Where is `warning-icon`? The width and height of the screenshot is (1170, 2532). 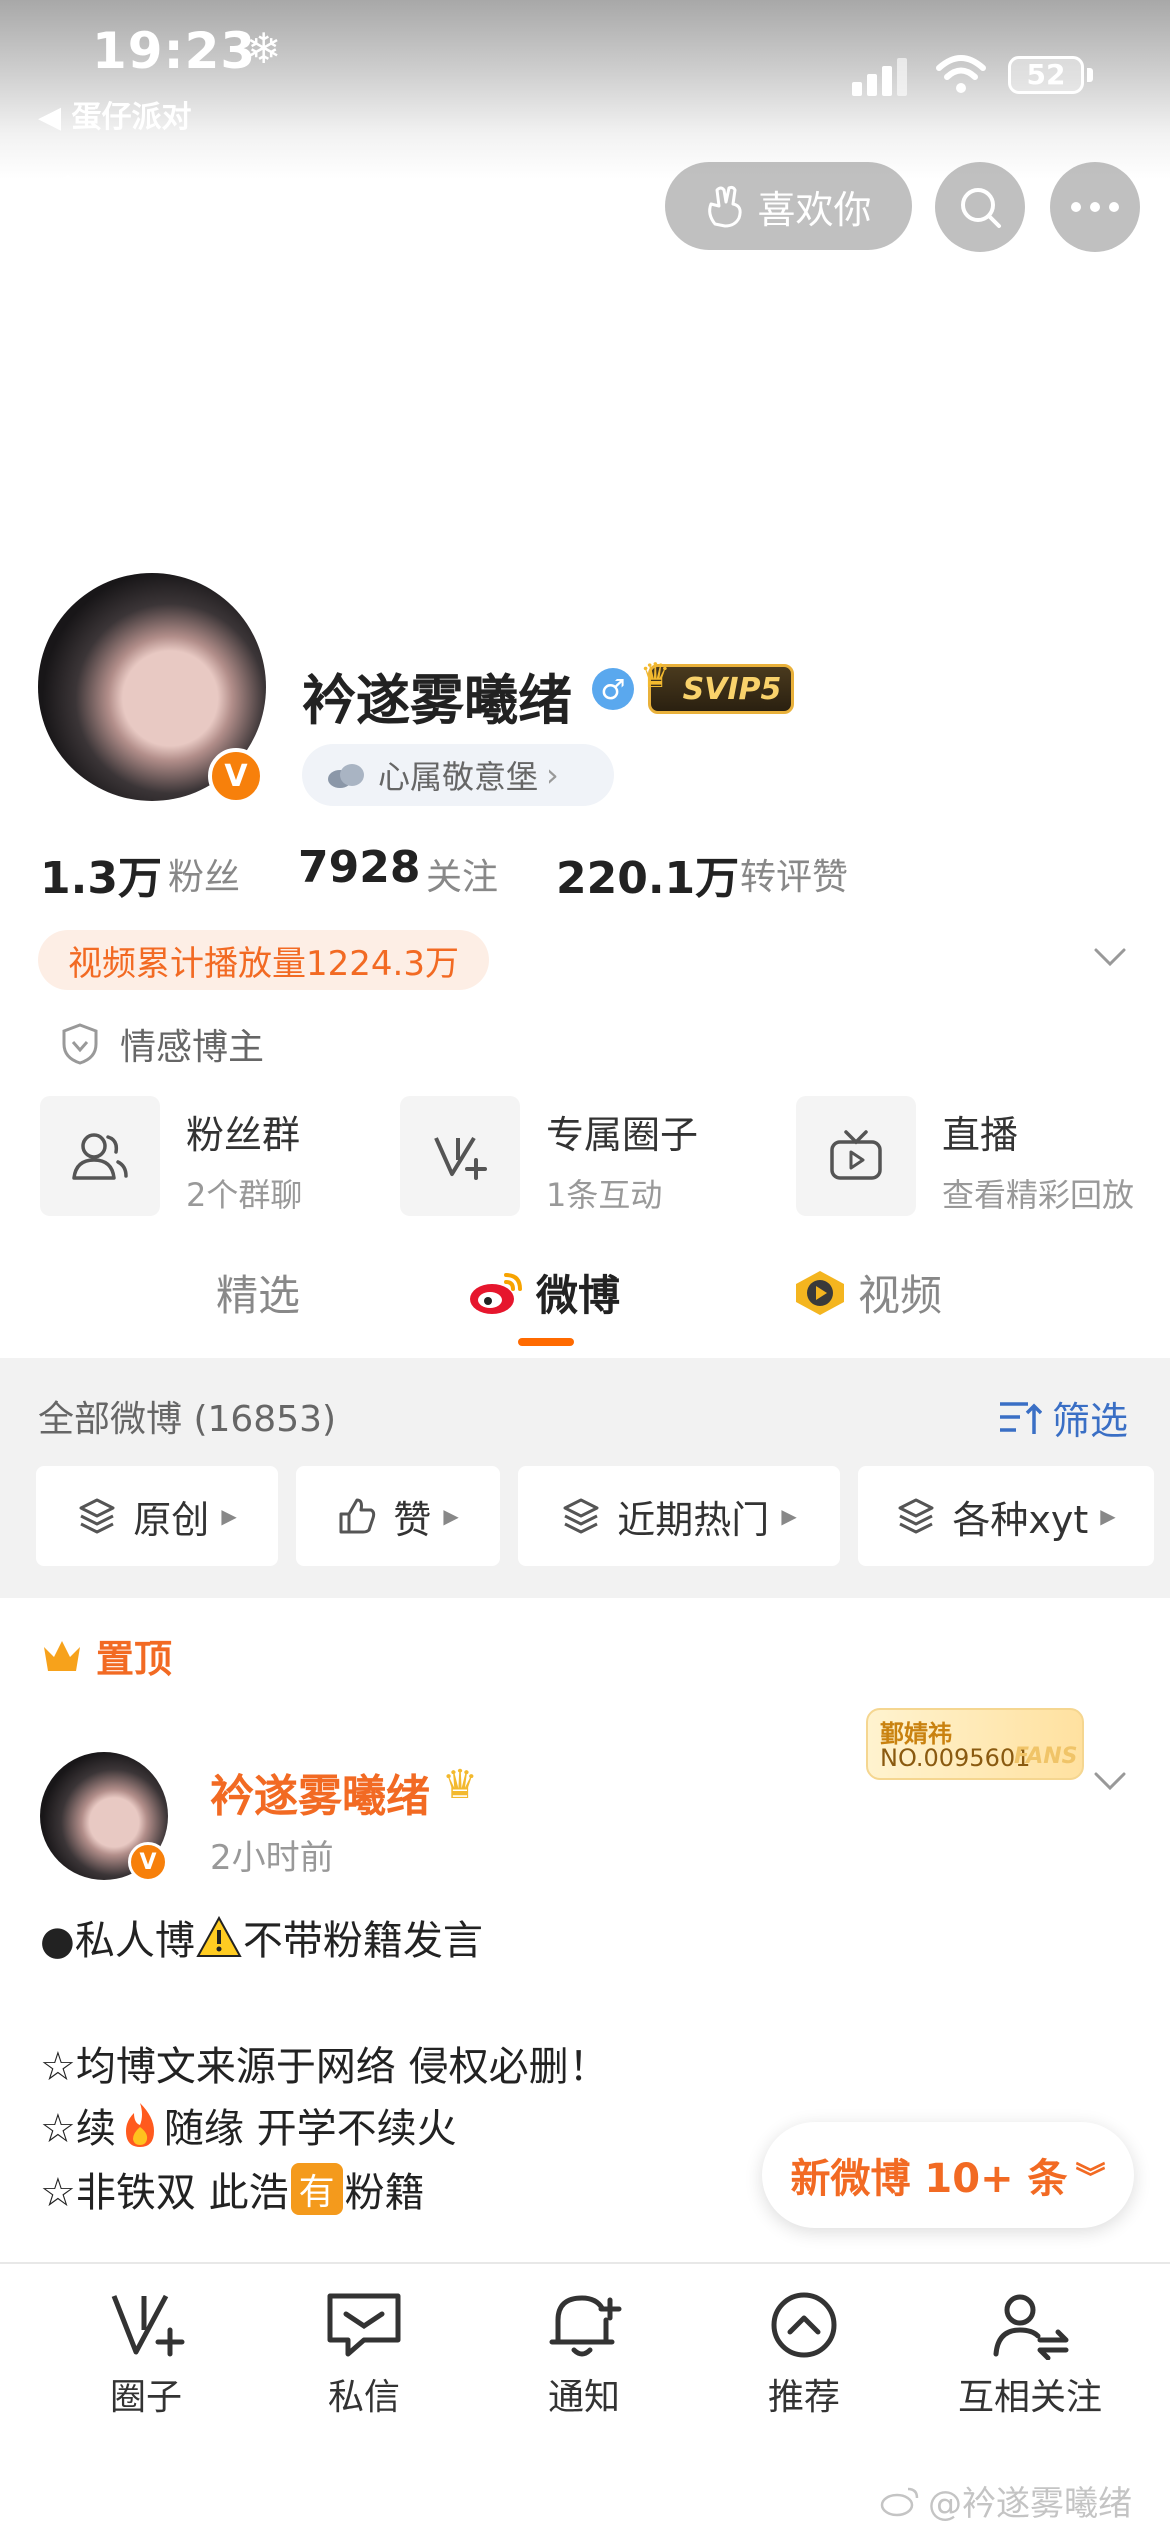
warning-icon is located at coordinates (219, 1937).